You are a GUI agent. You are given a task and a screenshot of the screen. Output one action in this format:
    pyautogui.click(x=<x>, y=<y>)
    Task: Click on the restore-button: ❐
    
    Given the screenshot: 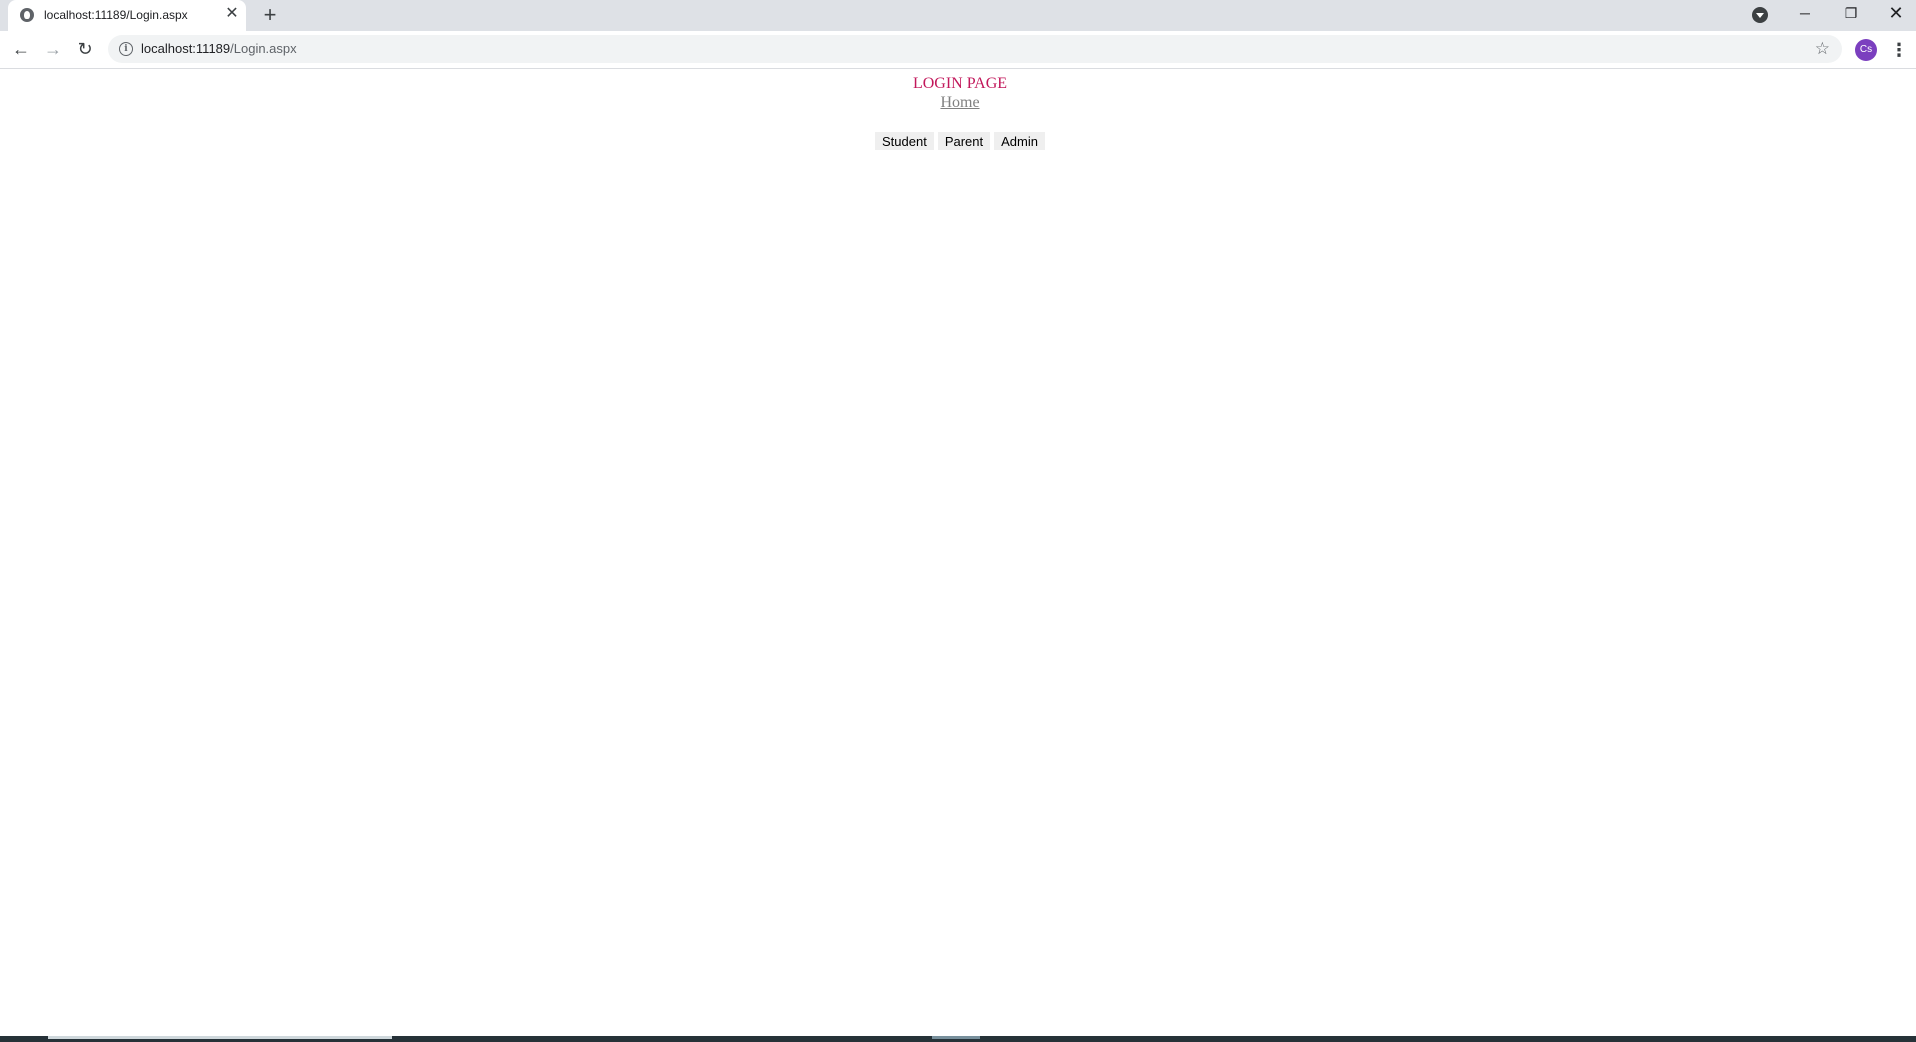 What is the action you would take?
    pyautogui.click(x=1851, y=13)
    